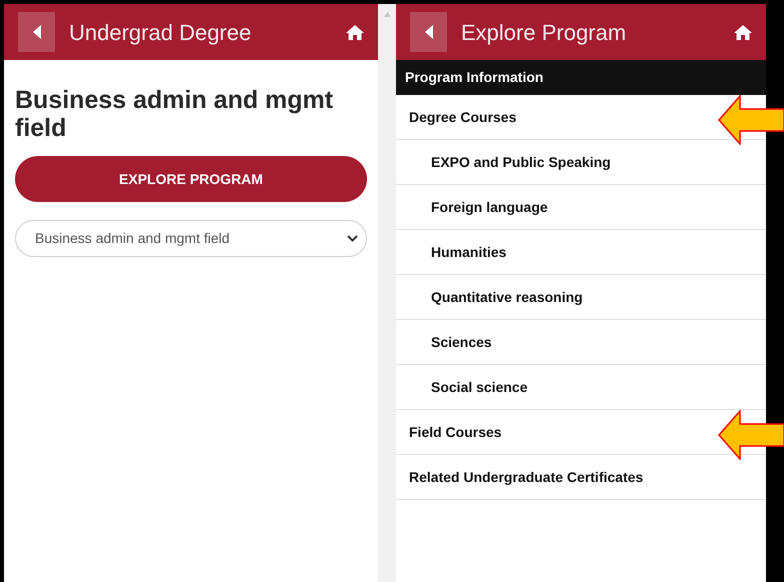 The image size is (784, 582). What do you see at coordinates (455, 432) in the screenshot?
I see `program-menu-item: Field Courses` at bounding box center [455, 432].